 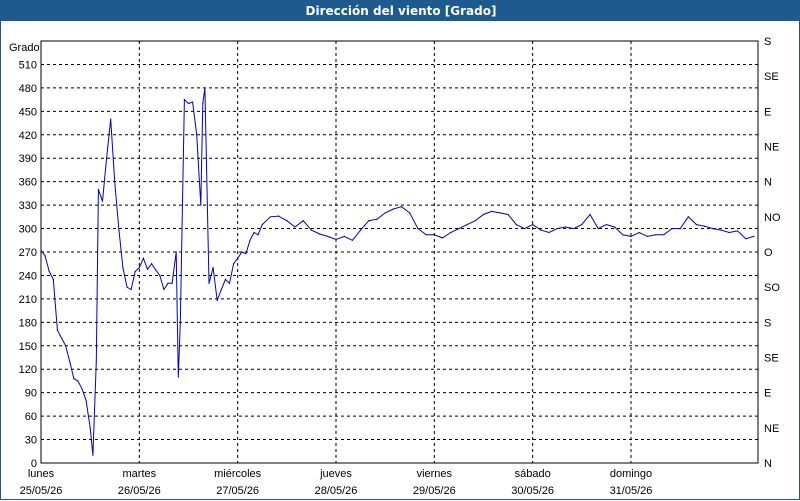 What do you see at coordinates (631, 474) in the screenshot?
I see `x-tick-label-day: domingo` at bounding box center [631, 474].